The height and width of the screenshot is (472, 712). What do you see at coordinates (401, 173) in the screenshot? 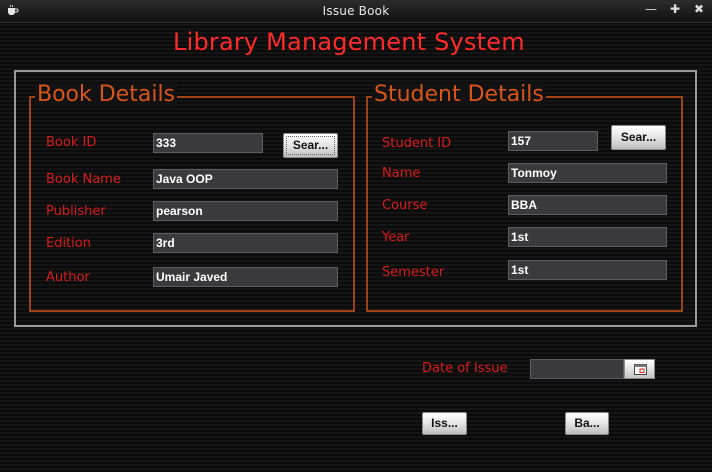
I see `student-name-label: Name` at bounding box center [401, 173].